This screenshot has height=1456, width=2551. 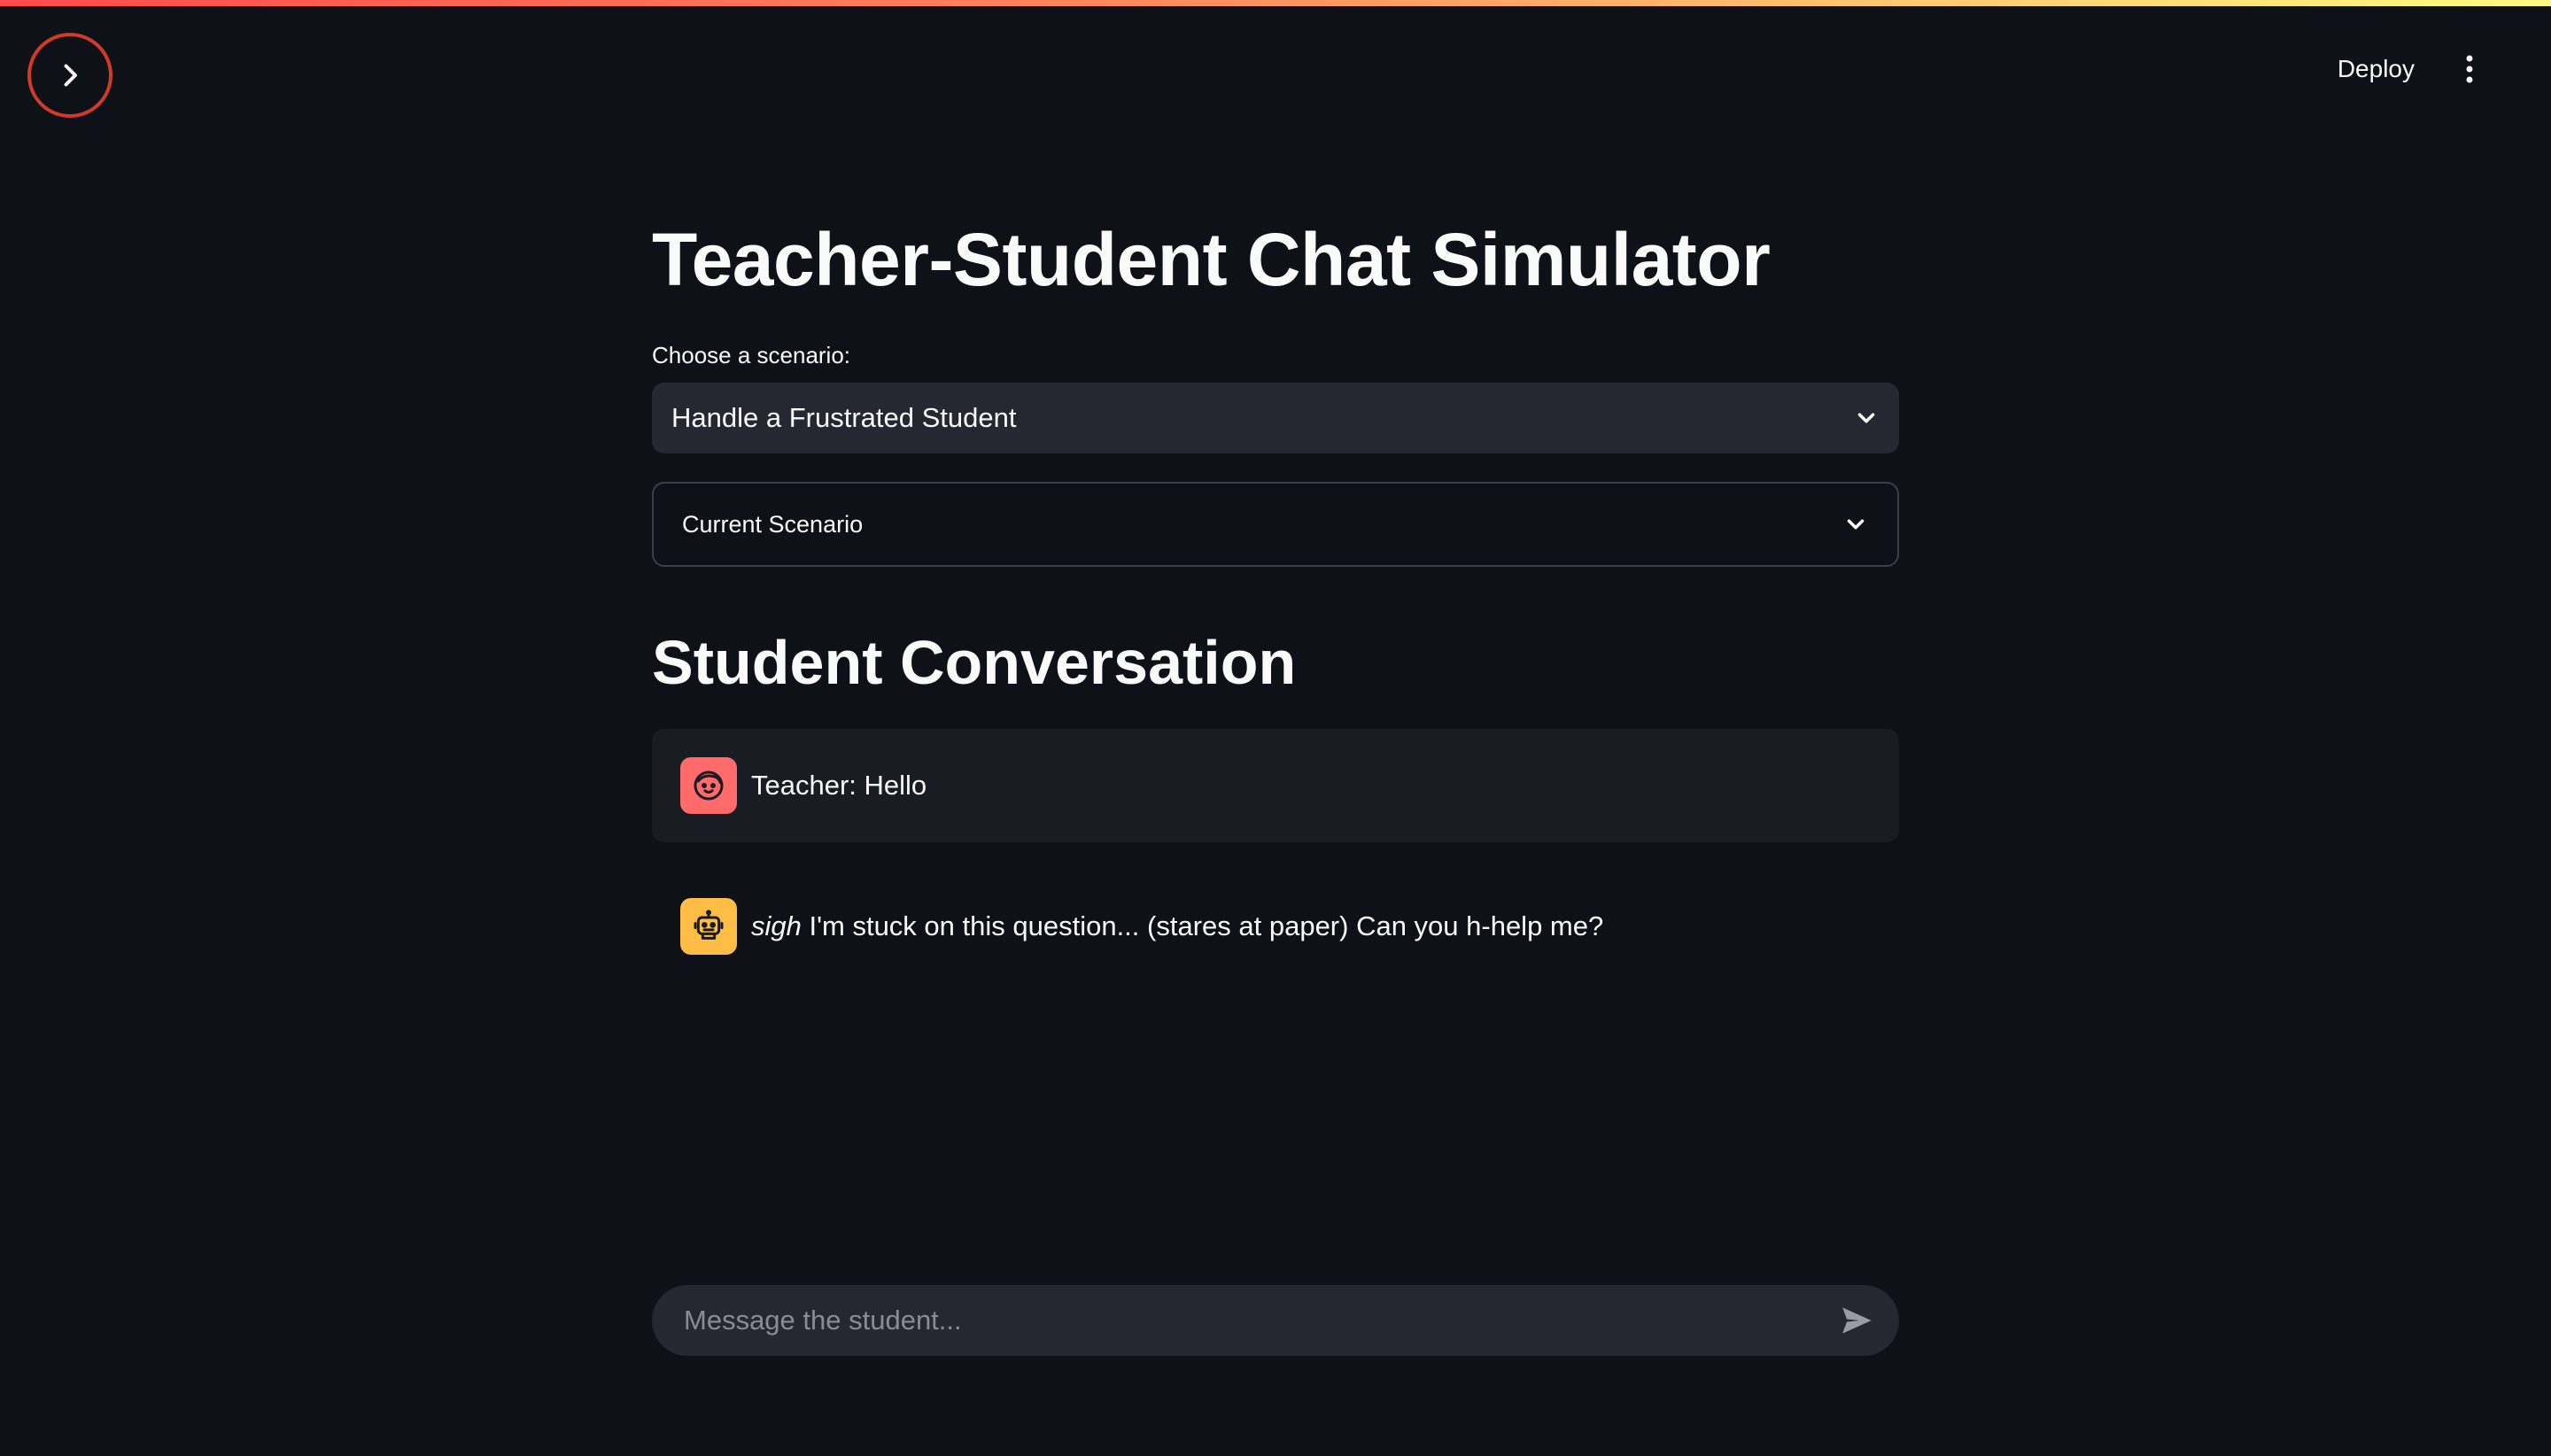 What do you see at coordinates (1275, 785) in the screenshot?
I see `chat-message-user: Teacher: Hello` at bounding box center [1275, 785].